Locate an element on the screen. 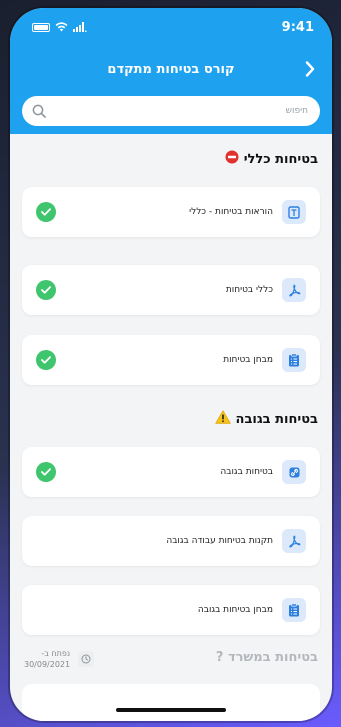 Image resolution: width=341 pixels, height=727 pixels. signal-icon is located at coordinates (80, 27).